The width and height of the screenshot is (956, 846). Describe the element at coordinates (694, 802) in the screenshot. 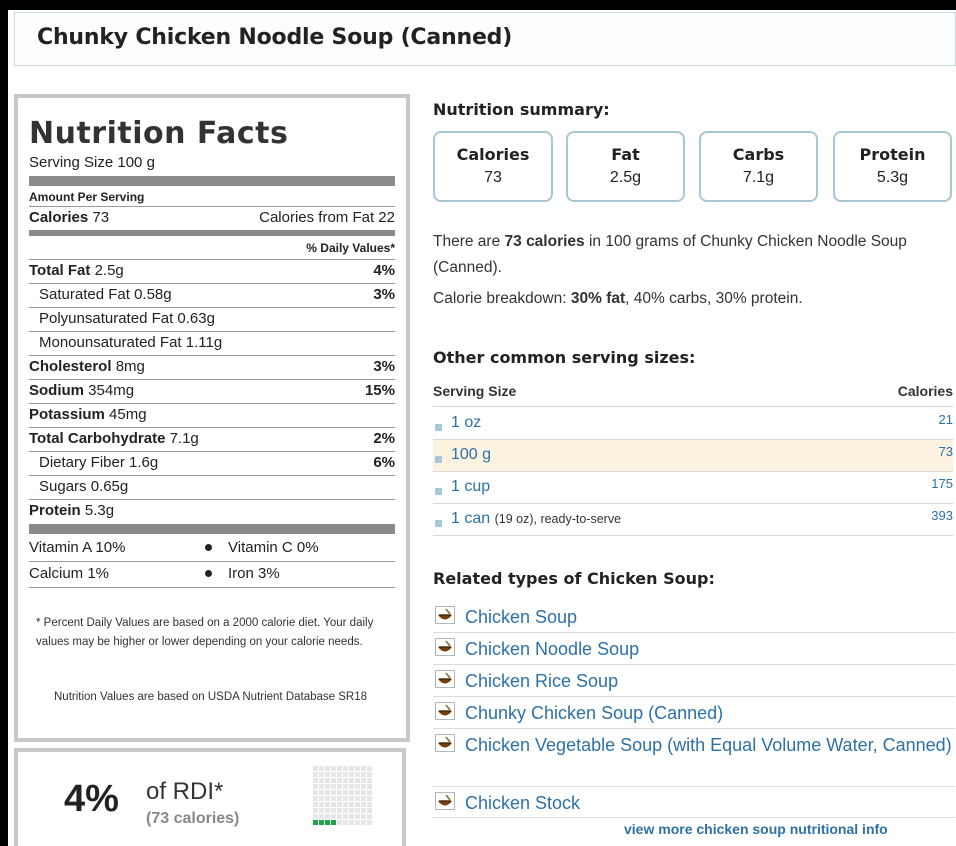

I see `related-item: Chicken Stock` at that location.